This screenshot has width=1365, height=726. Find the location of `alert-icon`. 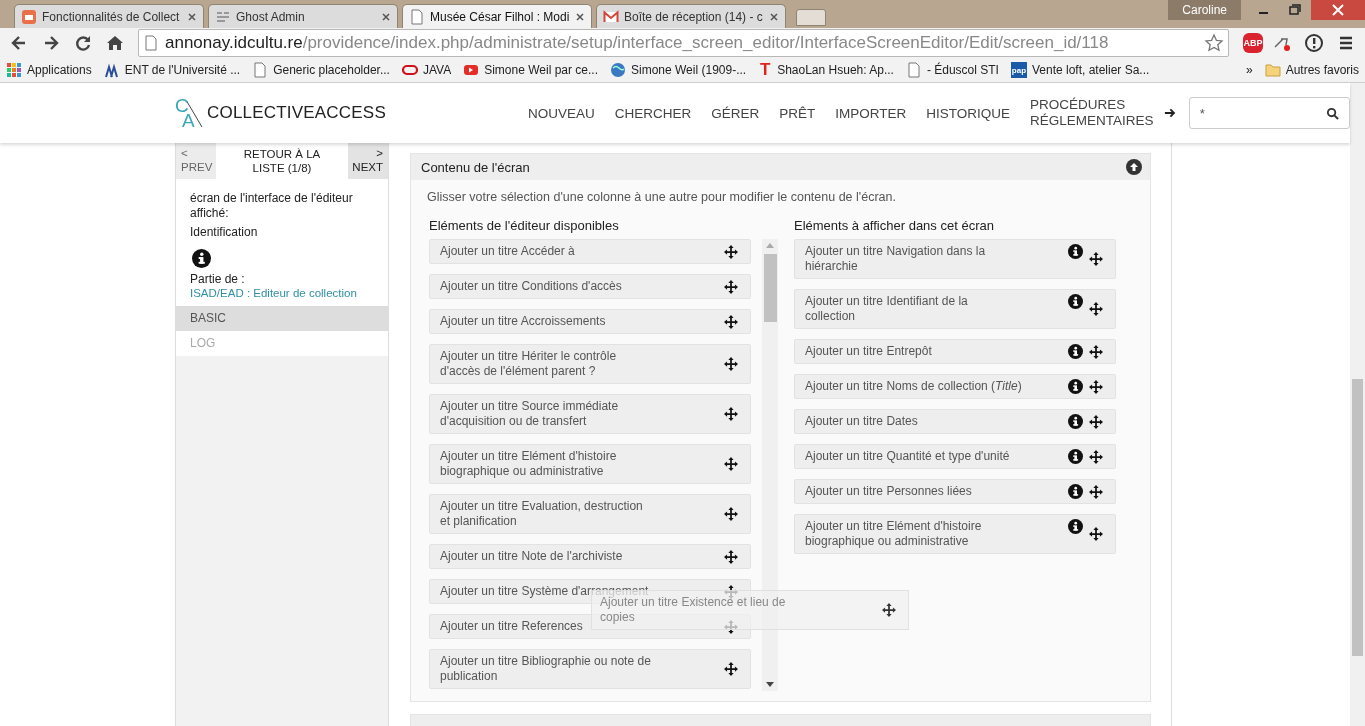

alert-icon is located at coordinates (1314, 43).